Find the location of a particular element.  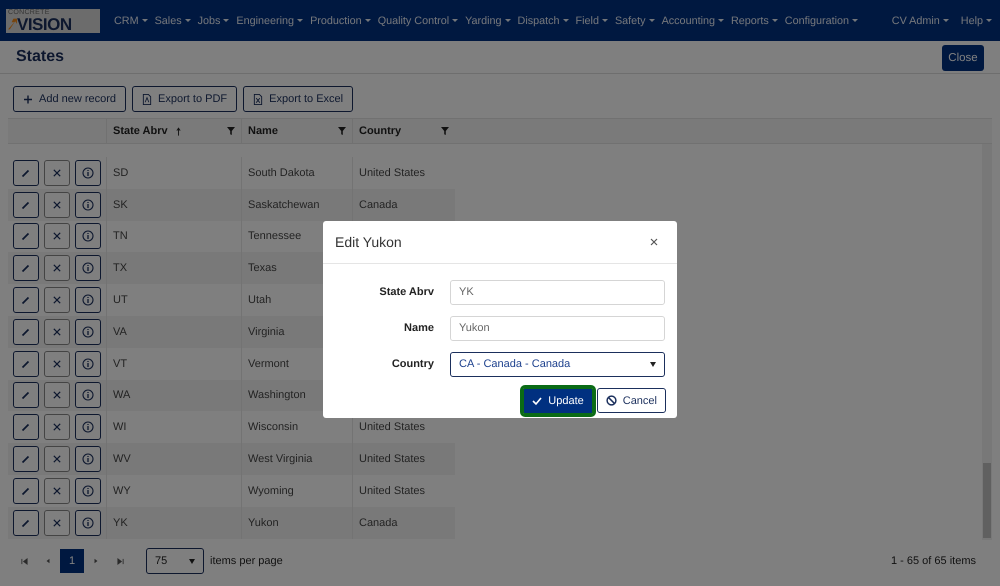

nav-menu: Production is located at coordinates (340, 20).